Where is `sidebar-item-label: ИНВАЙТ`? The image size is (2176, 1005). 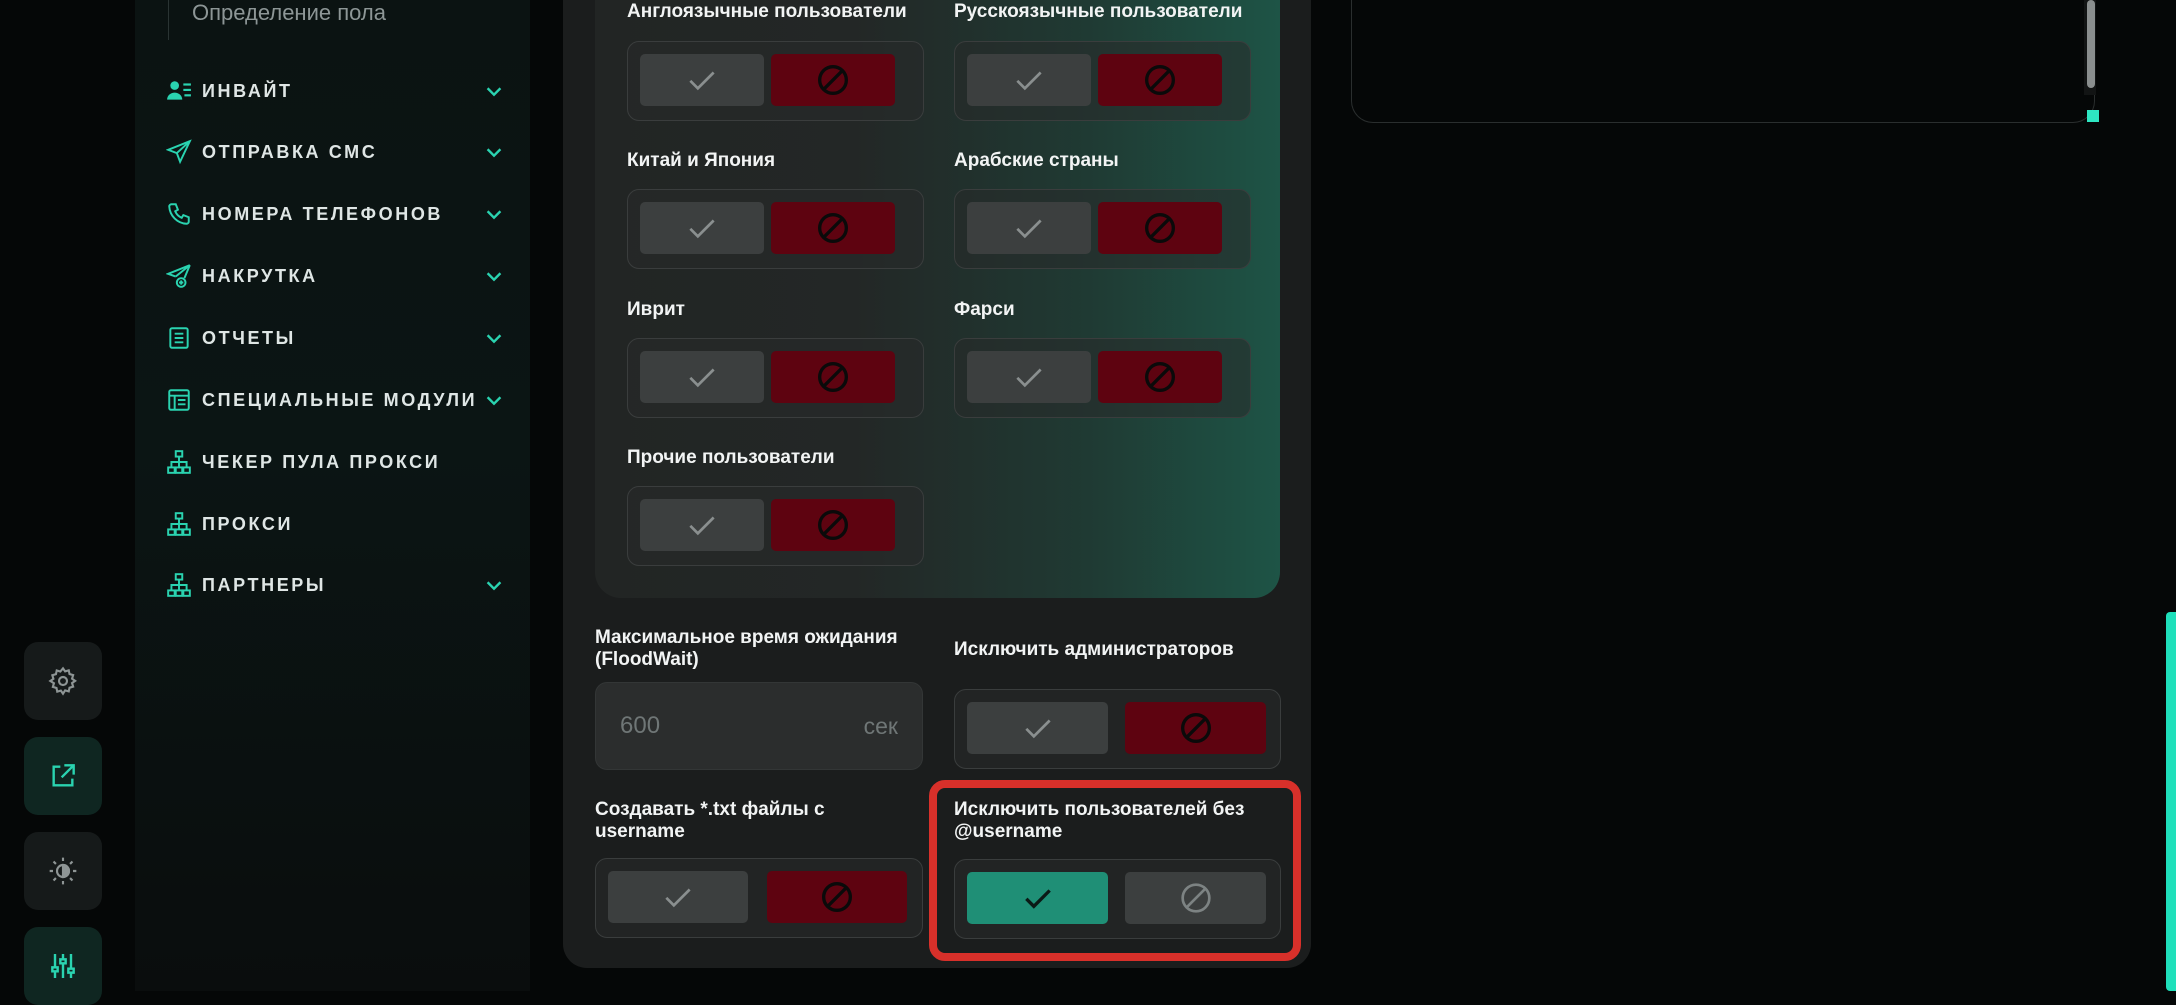
sidebar-item-label: ИНВАЙТ is located at coordinates (247, 90).